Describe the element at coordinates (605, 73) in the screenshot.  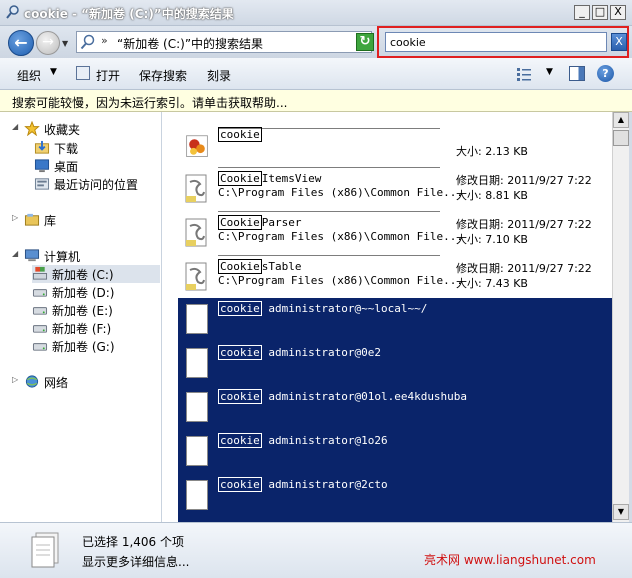
I see `help-icon: ?` at that location.